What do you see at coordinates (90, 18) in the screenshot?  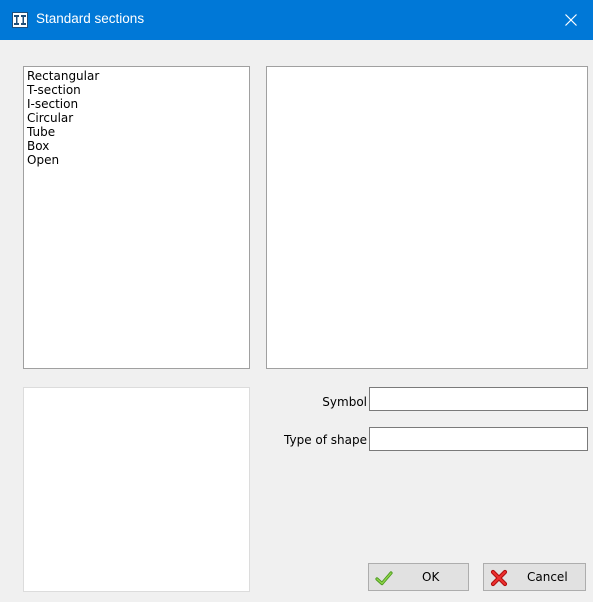 I see `window-title: Standard sections` at bounding box center [90, 18].